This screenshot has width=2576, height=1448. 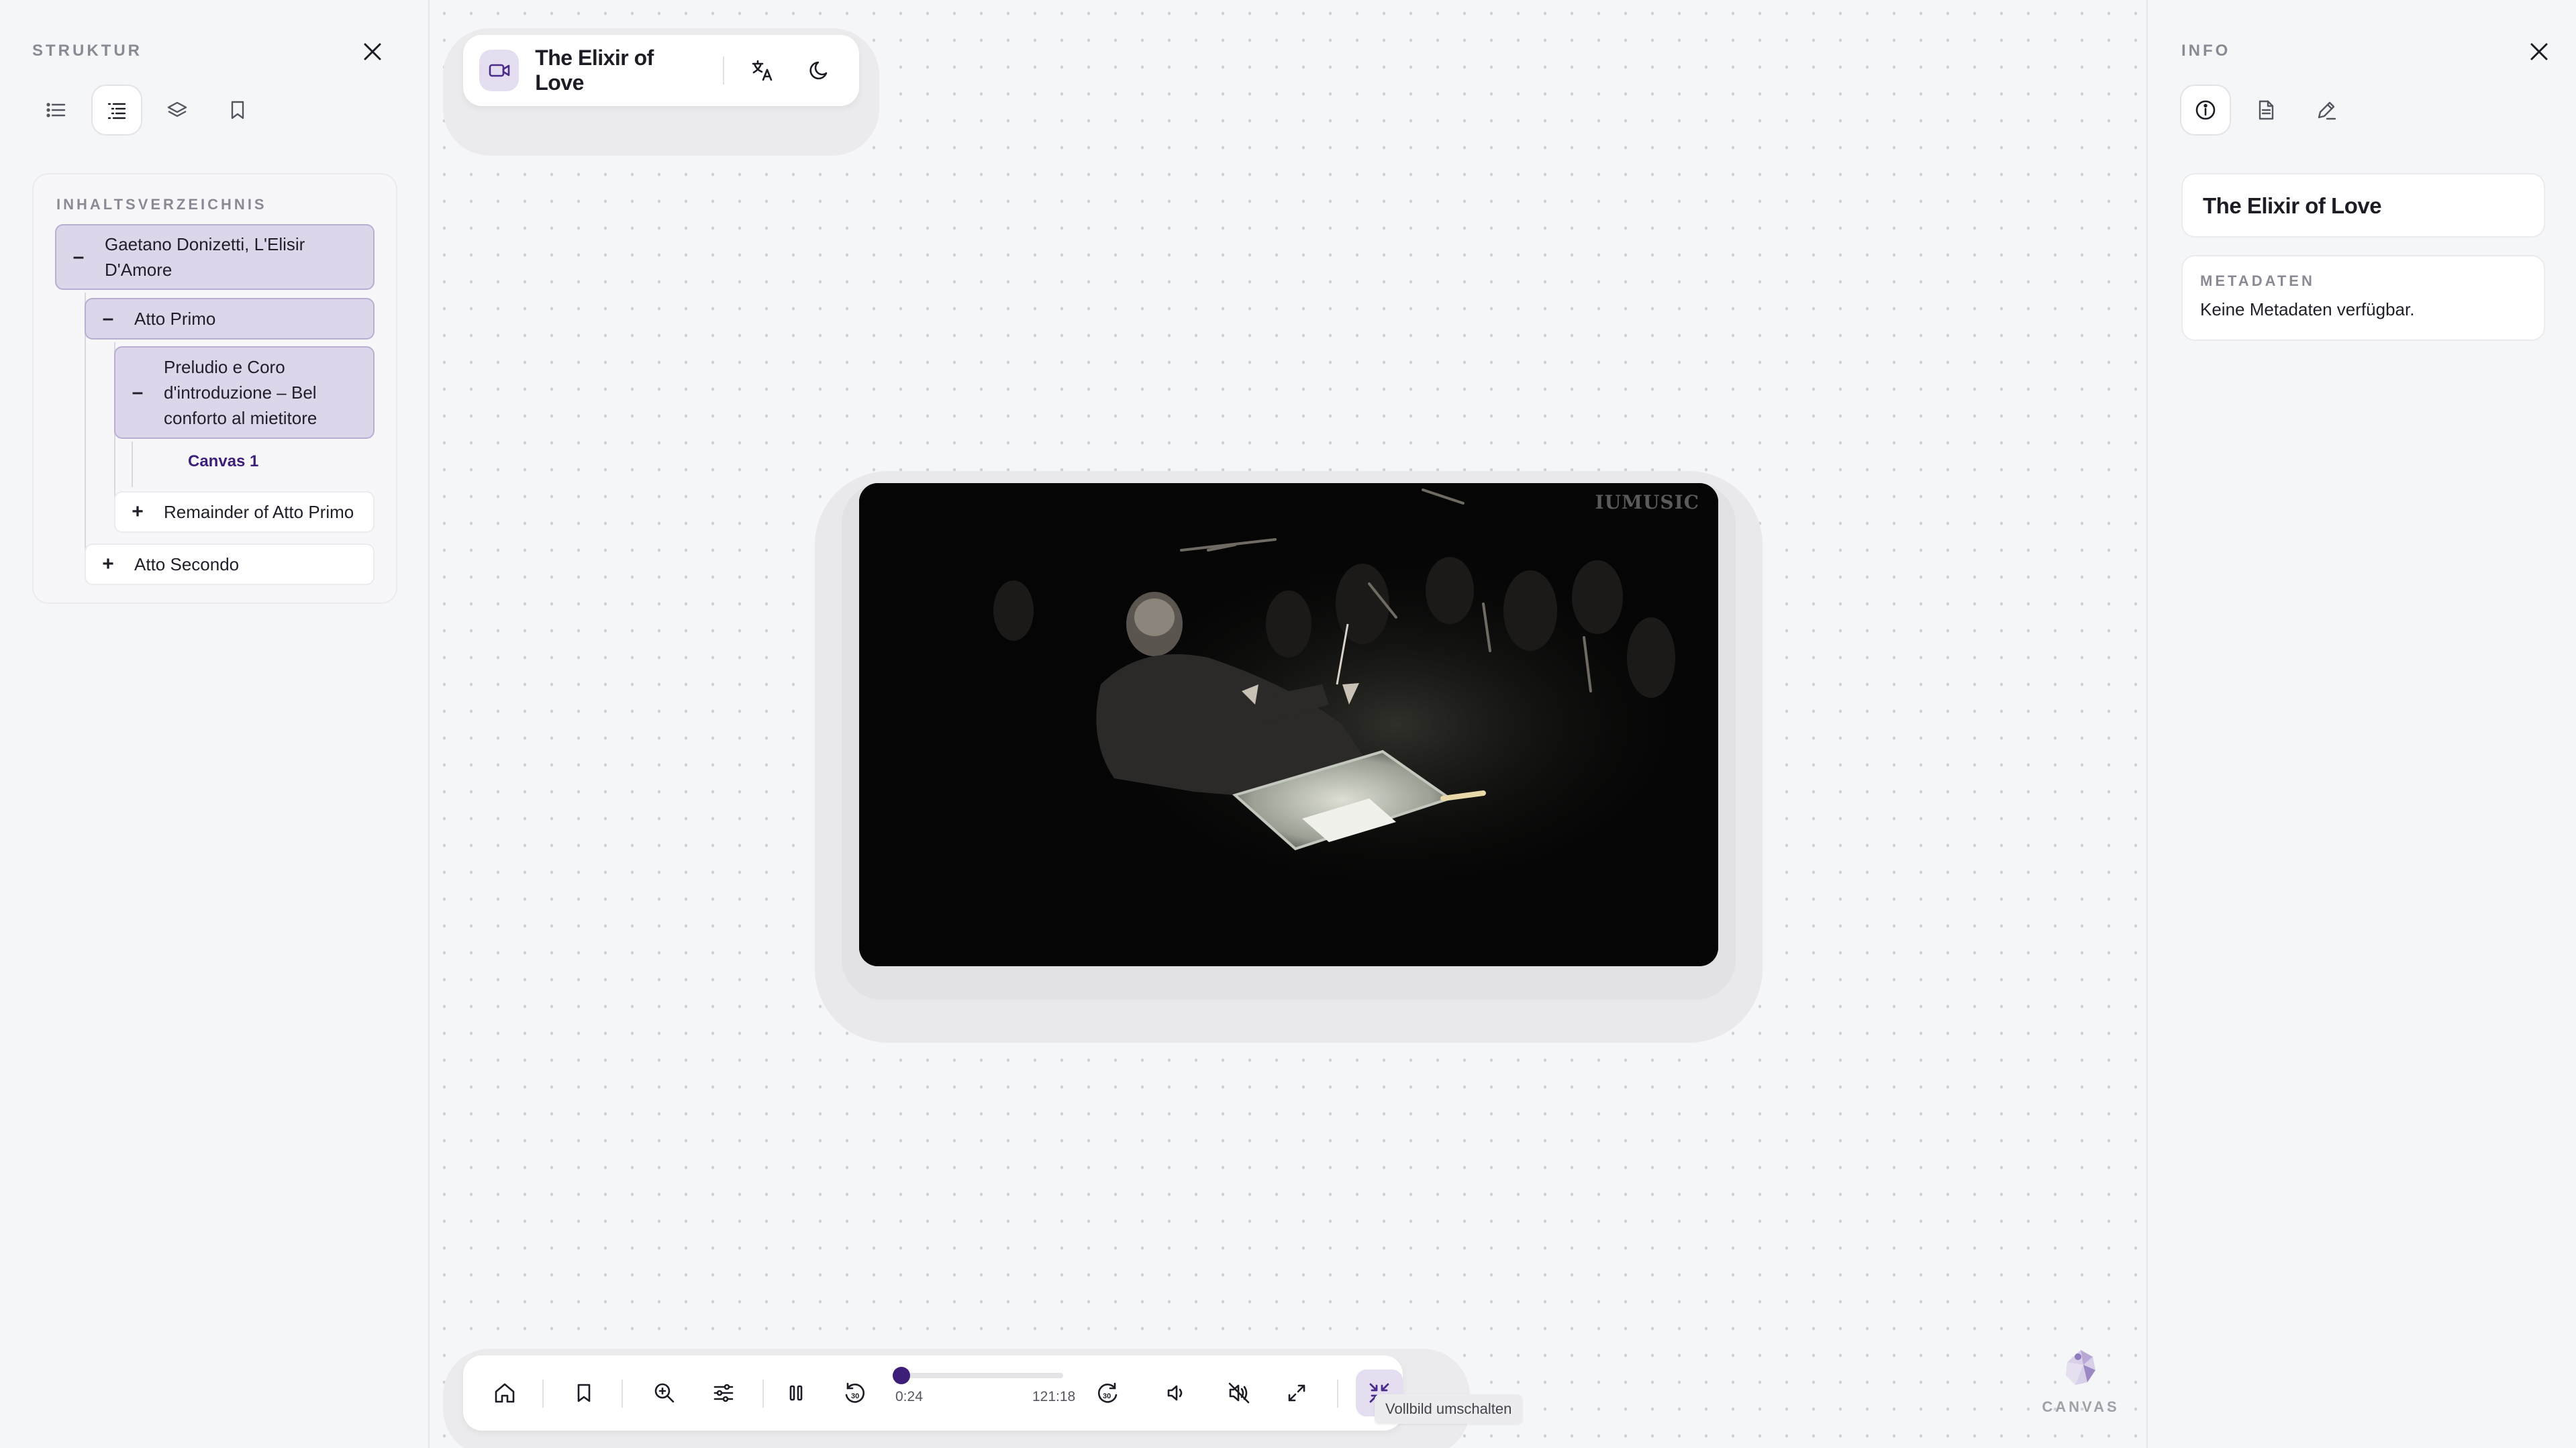 I want to click on tree-list-icon, so click(x=116, y=111).